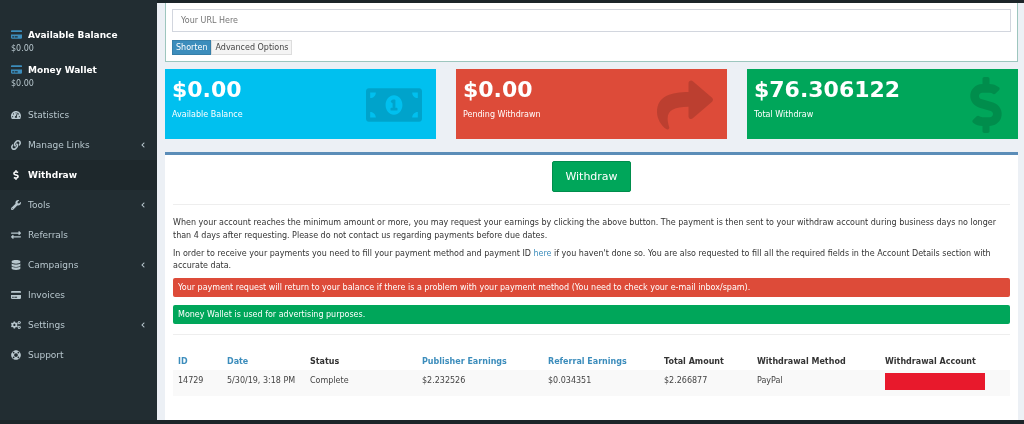 This screenshot has width=1024, height=424. What do you see at coordinates (784, 114) in the screenshot?
I see `stat-label: Total Withdraw` at bounding box center [784, 114].